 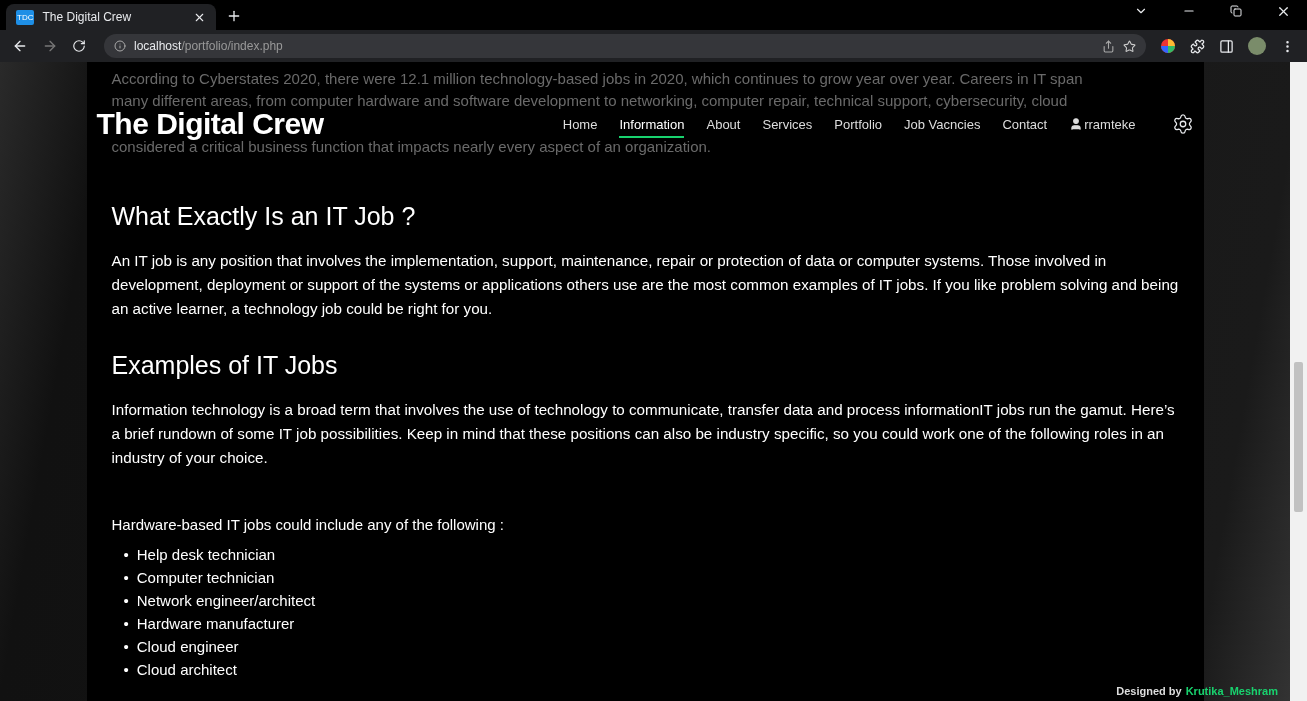 I want to click on info-icon, so click(x=120, y=46).